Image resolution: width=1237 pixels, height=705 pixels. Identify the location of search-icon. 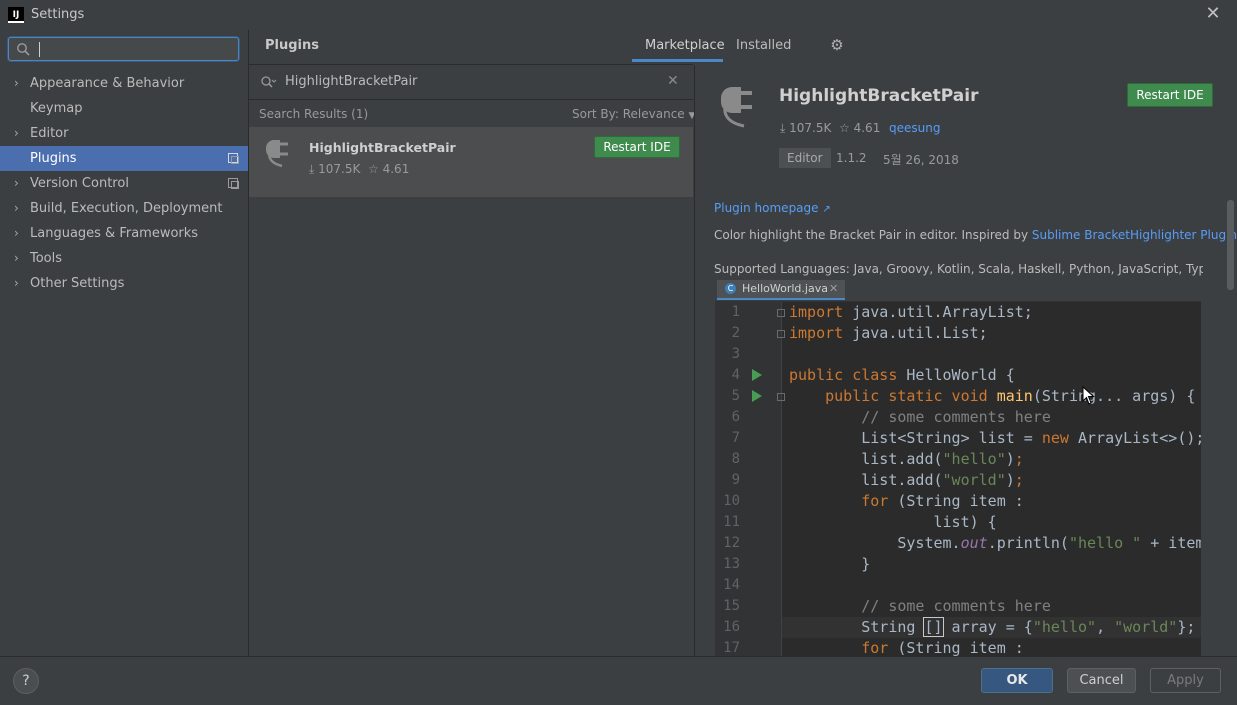
(23, 49).